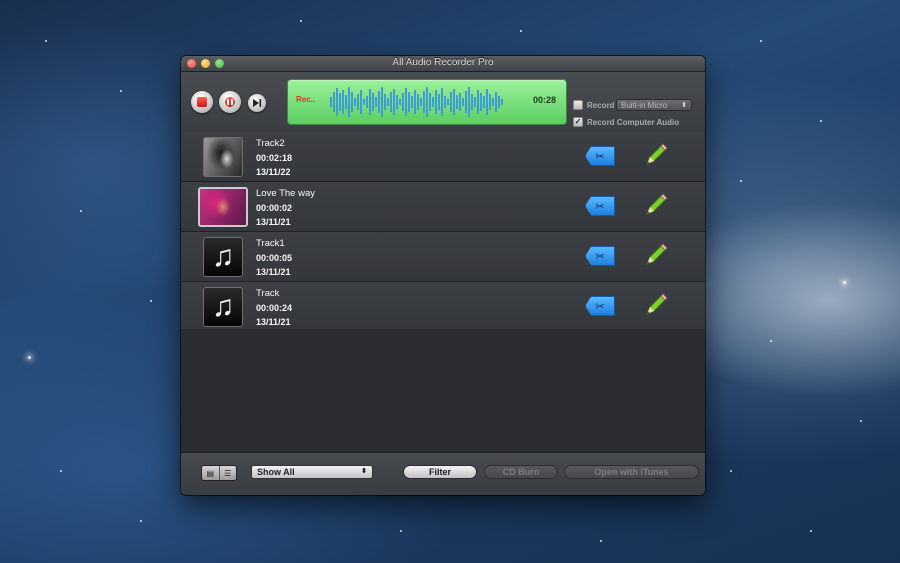  I want to click on track-row: Track2 00:02:18 13/11/22 ✂, so click(443, 157).